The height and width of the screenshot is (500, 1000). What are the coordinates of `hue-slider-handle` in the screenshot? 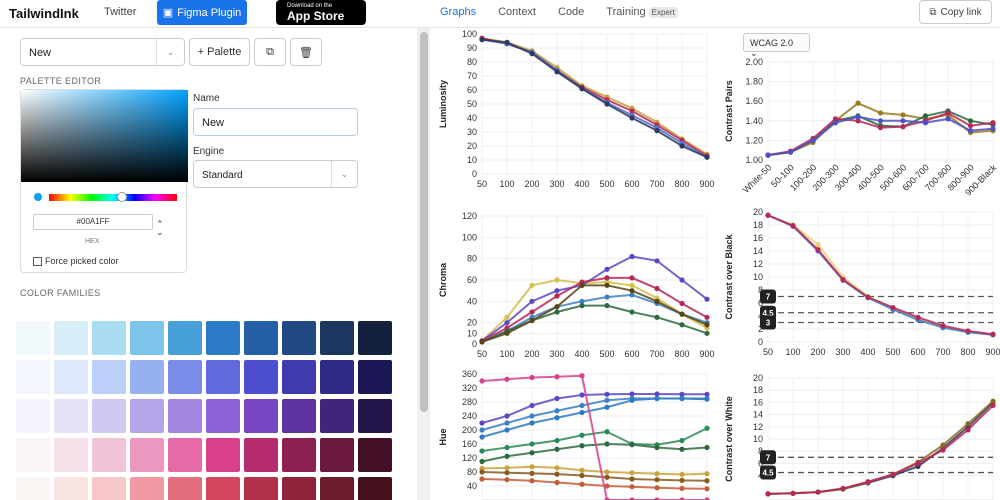 It's located at (122, 197).